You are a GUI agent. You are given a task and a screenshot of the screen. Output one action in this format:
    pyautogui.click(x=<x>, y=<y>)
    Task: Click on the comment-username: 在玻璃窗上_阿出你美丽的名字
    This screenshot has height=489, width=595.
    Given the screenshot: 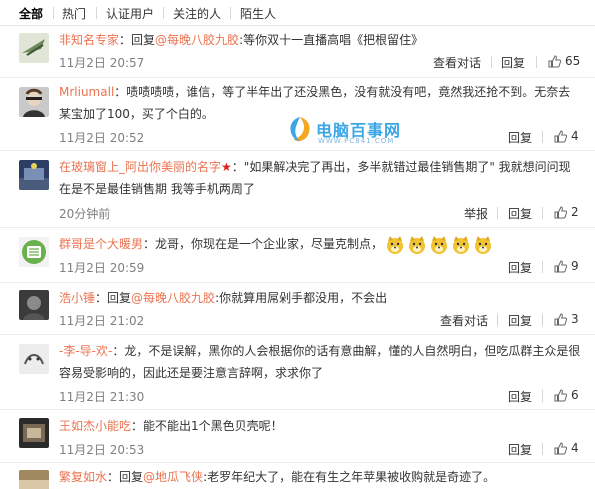 What is the action you would take?
    pyautogui.click(x=140, y=167)
    